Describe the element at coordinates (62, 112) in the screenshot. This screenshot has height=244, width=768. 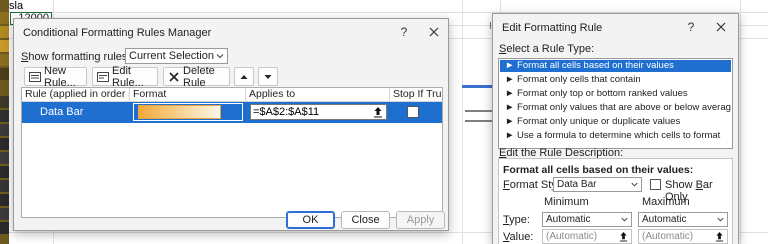
I see `rule-name: Data Bar` at that location.